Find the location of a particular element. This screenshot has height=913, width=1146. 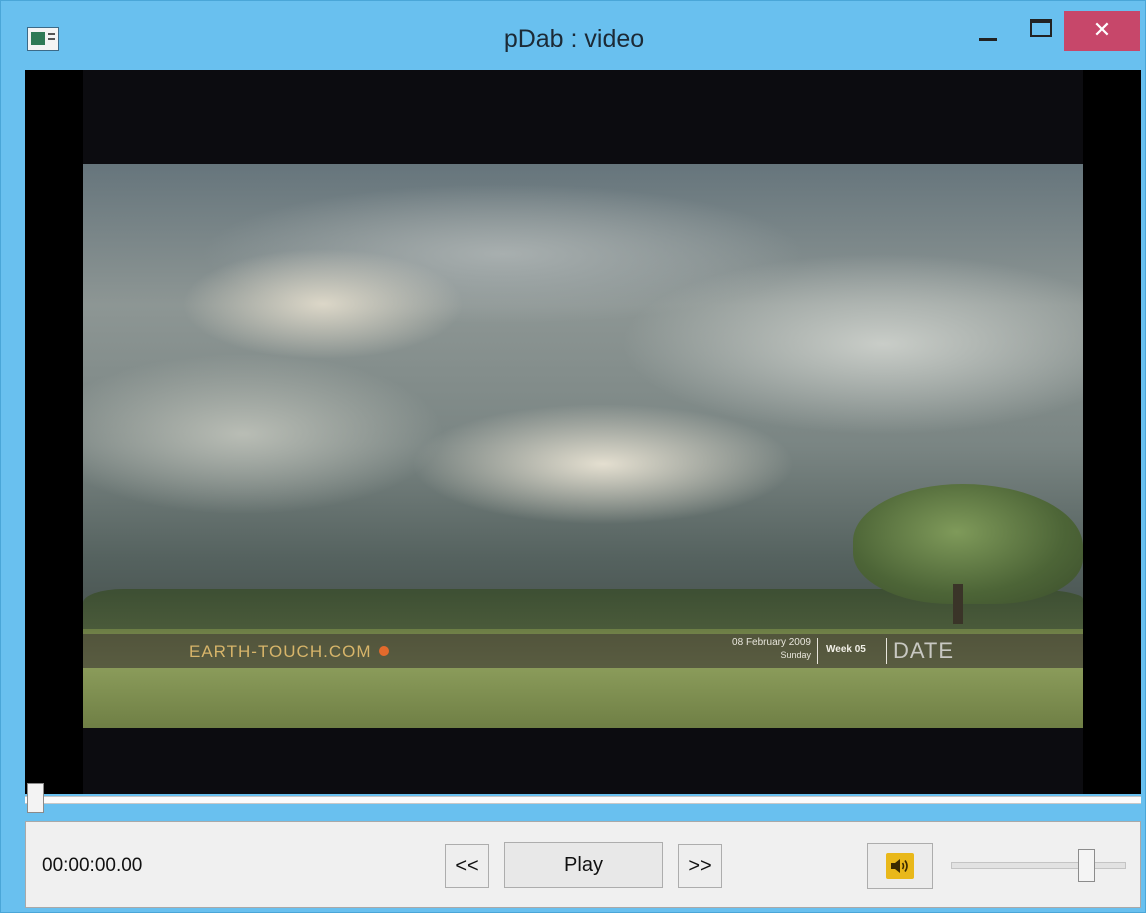

seek-bar is located at coordinates (583, 802).